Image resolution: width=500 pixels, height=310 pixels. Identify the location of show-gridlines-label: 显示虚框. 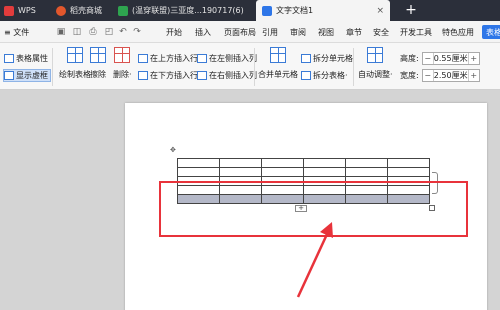
(32, 75).